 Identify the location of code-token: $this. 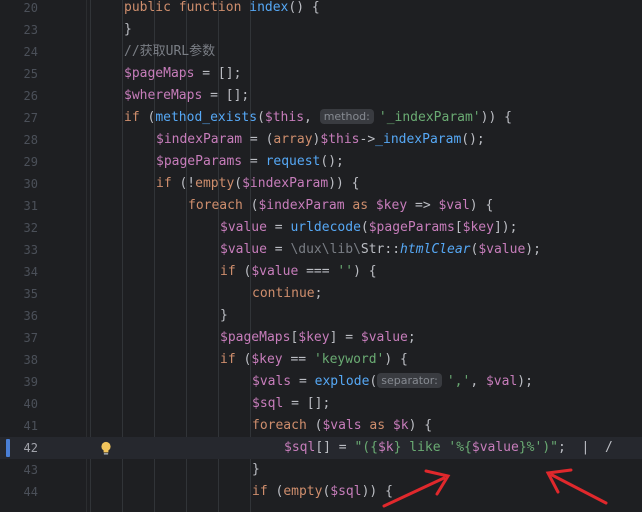
(340, 139).